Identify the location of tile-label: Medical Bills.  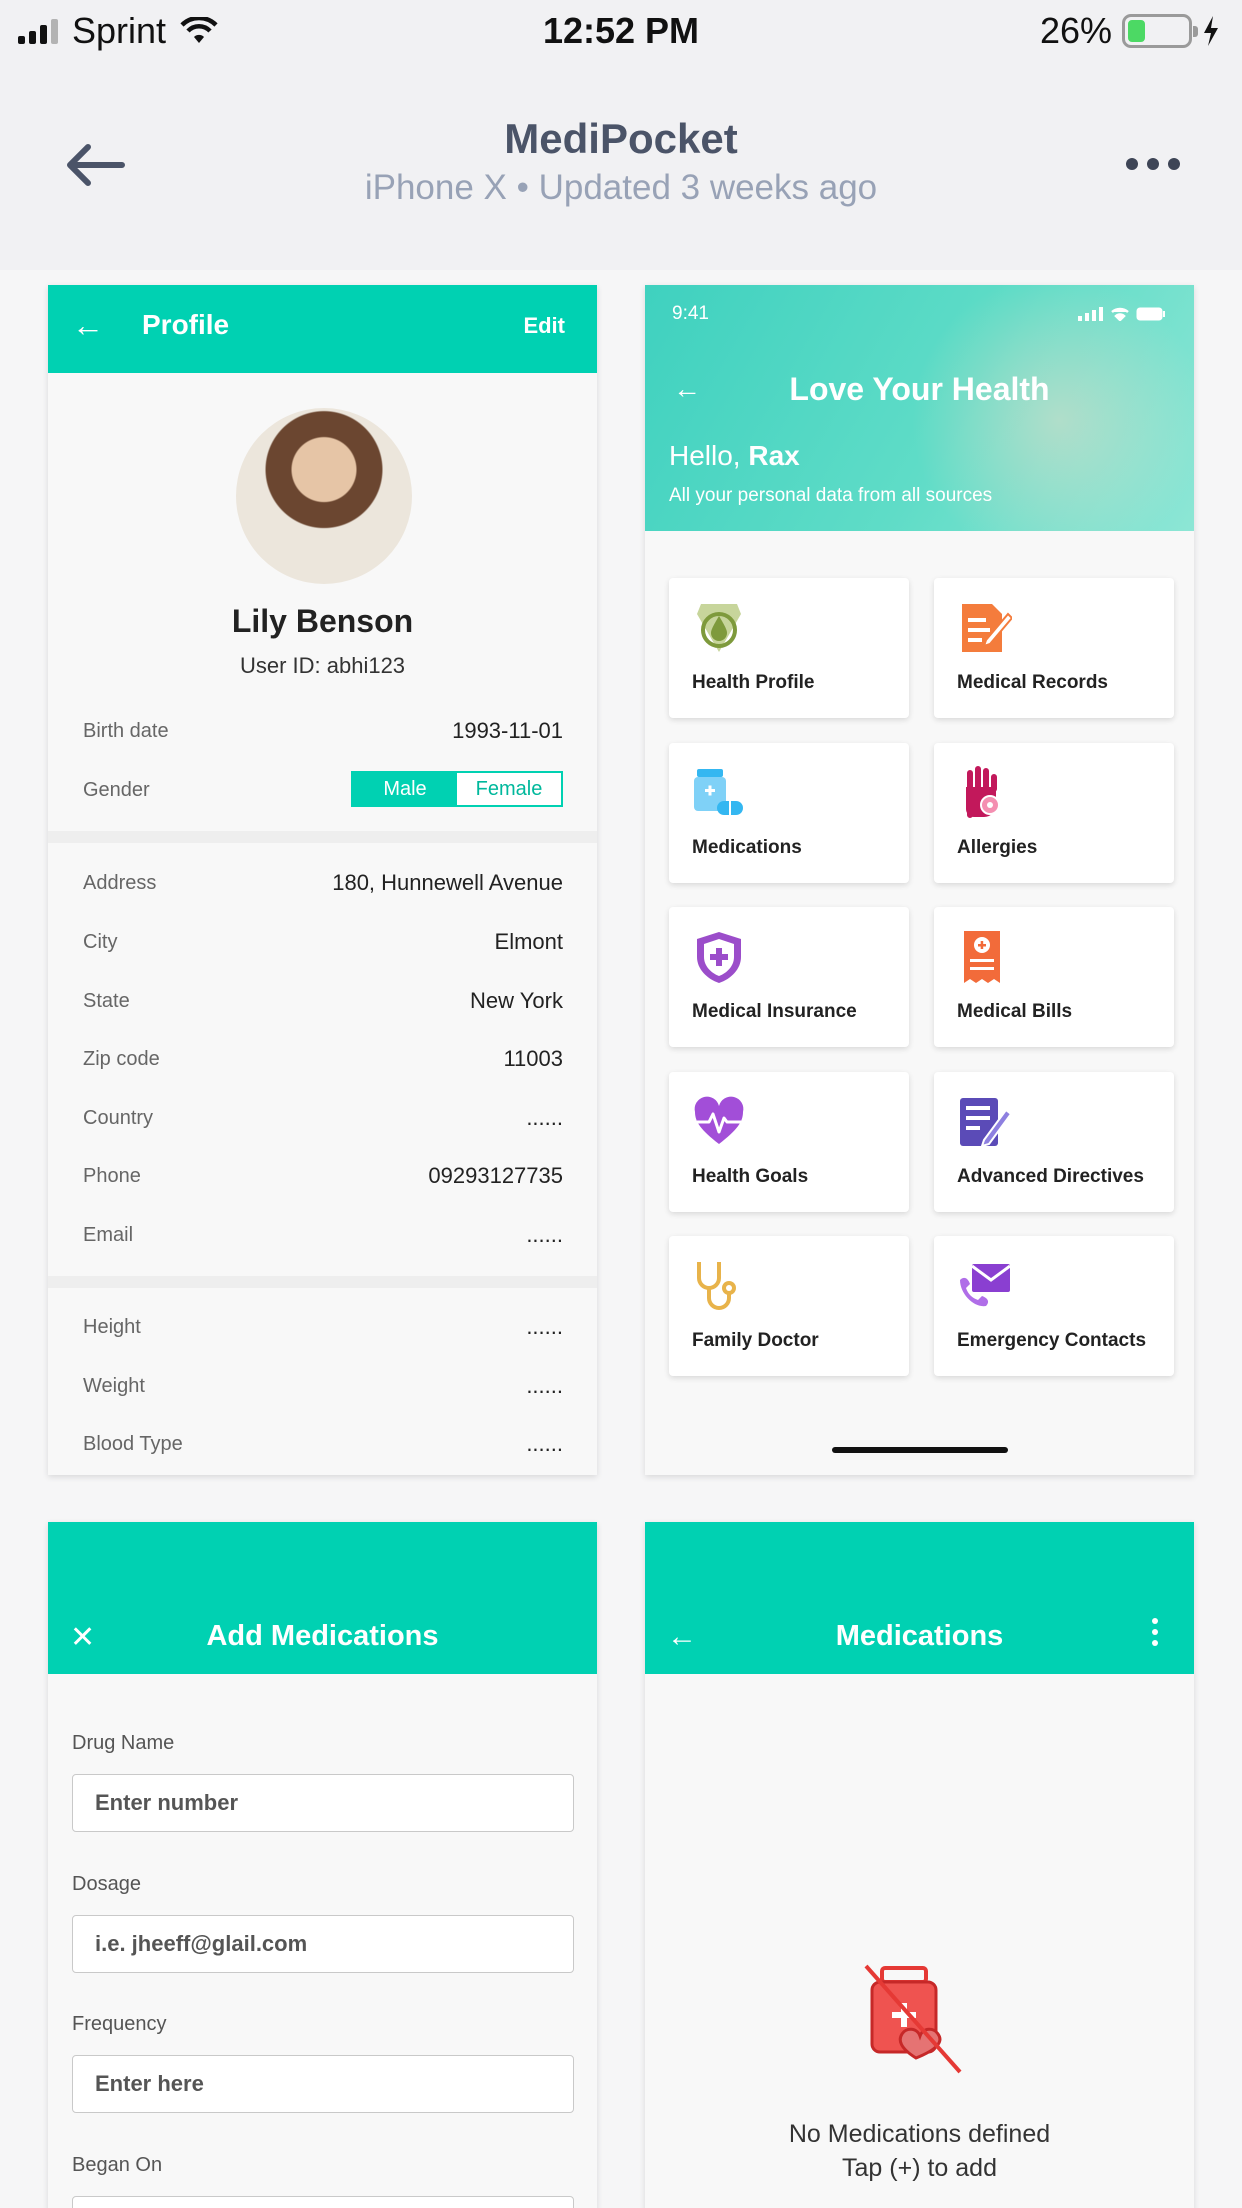
(1015, 1011).